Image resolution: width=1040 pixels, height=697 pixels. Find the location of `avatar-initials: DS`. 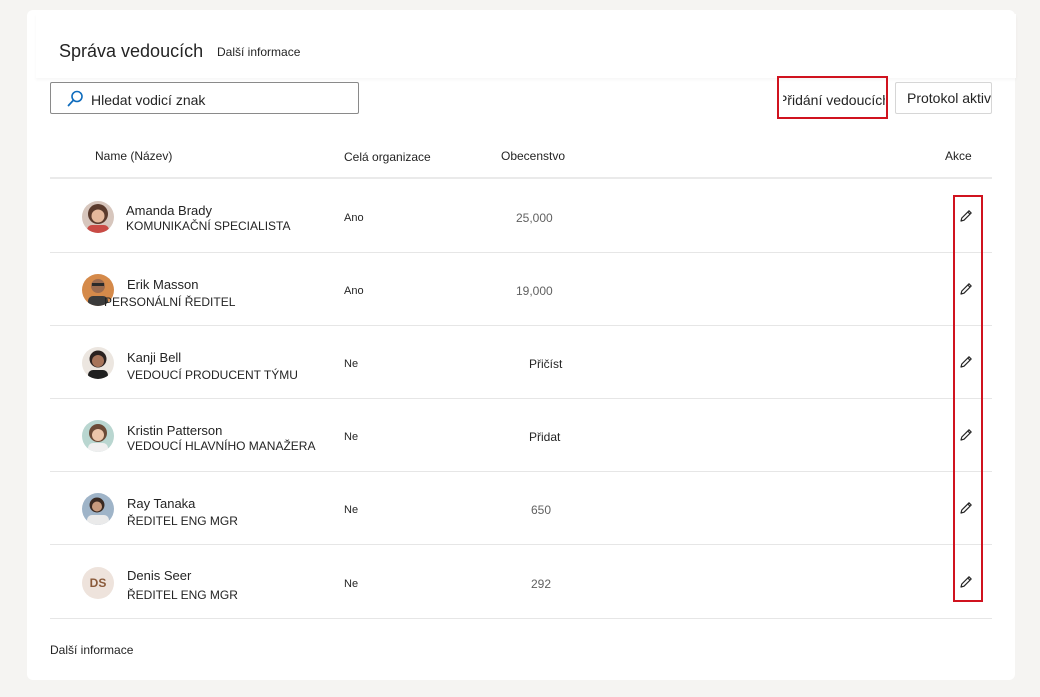

avatar-initials: DS is located at coordinates (98, 583).